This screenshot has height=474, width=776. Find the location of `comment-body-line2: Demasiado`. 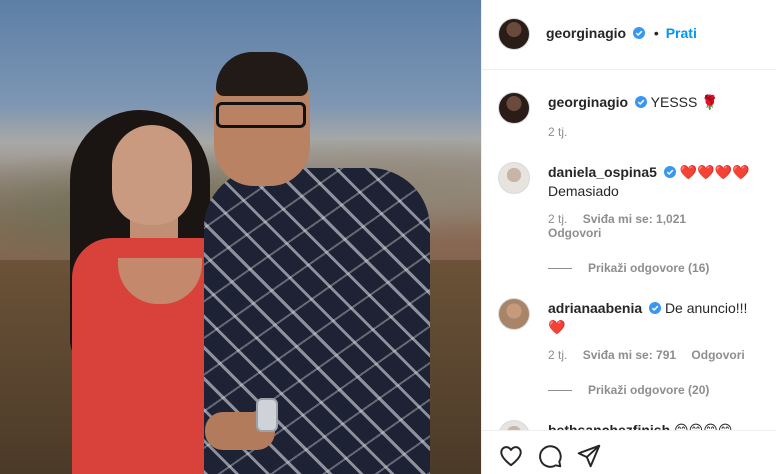

comment-body-line2: Demasiado is located at coordinates (583, 191).